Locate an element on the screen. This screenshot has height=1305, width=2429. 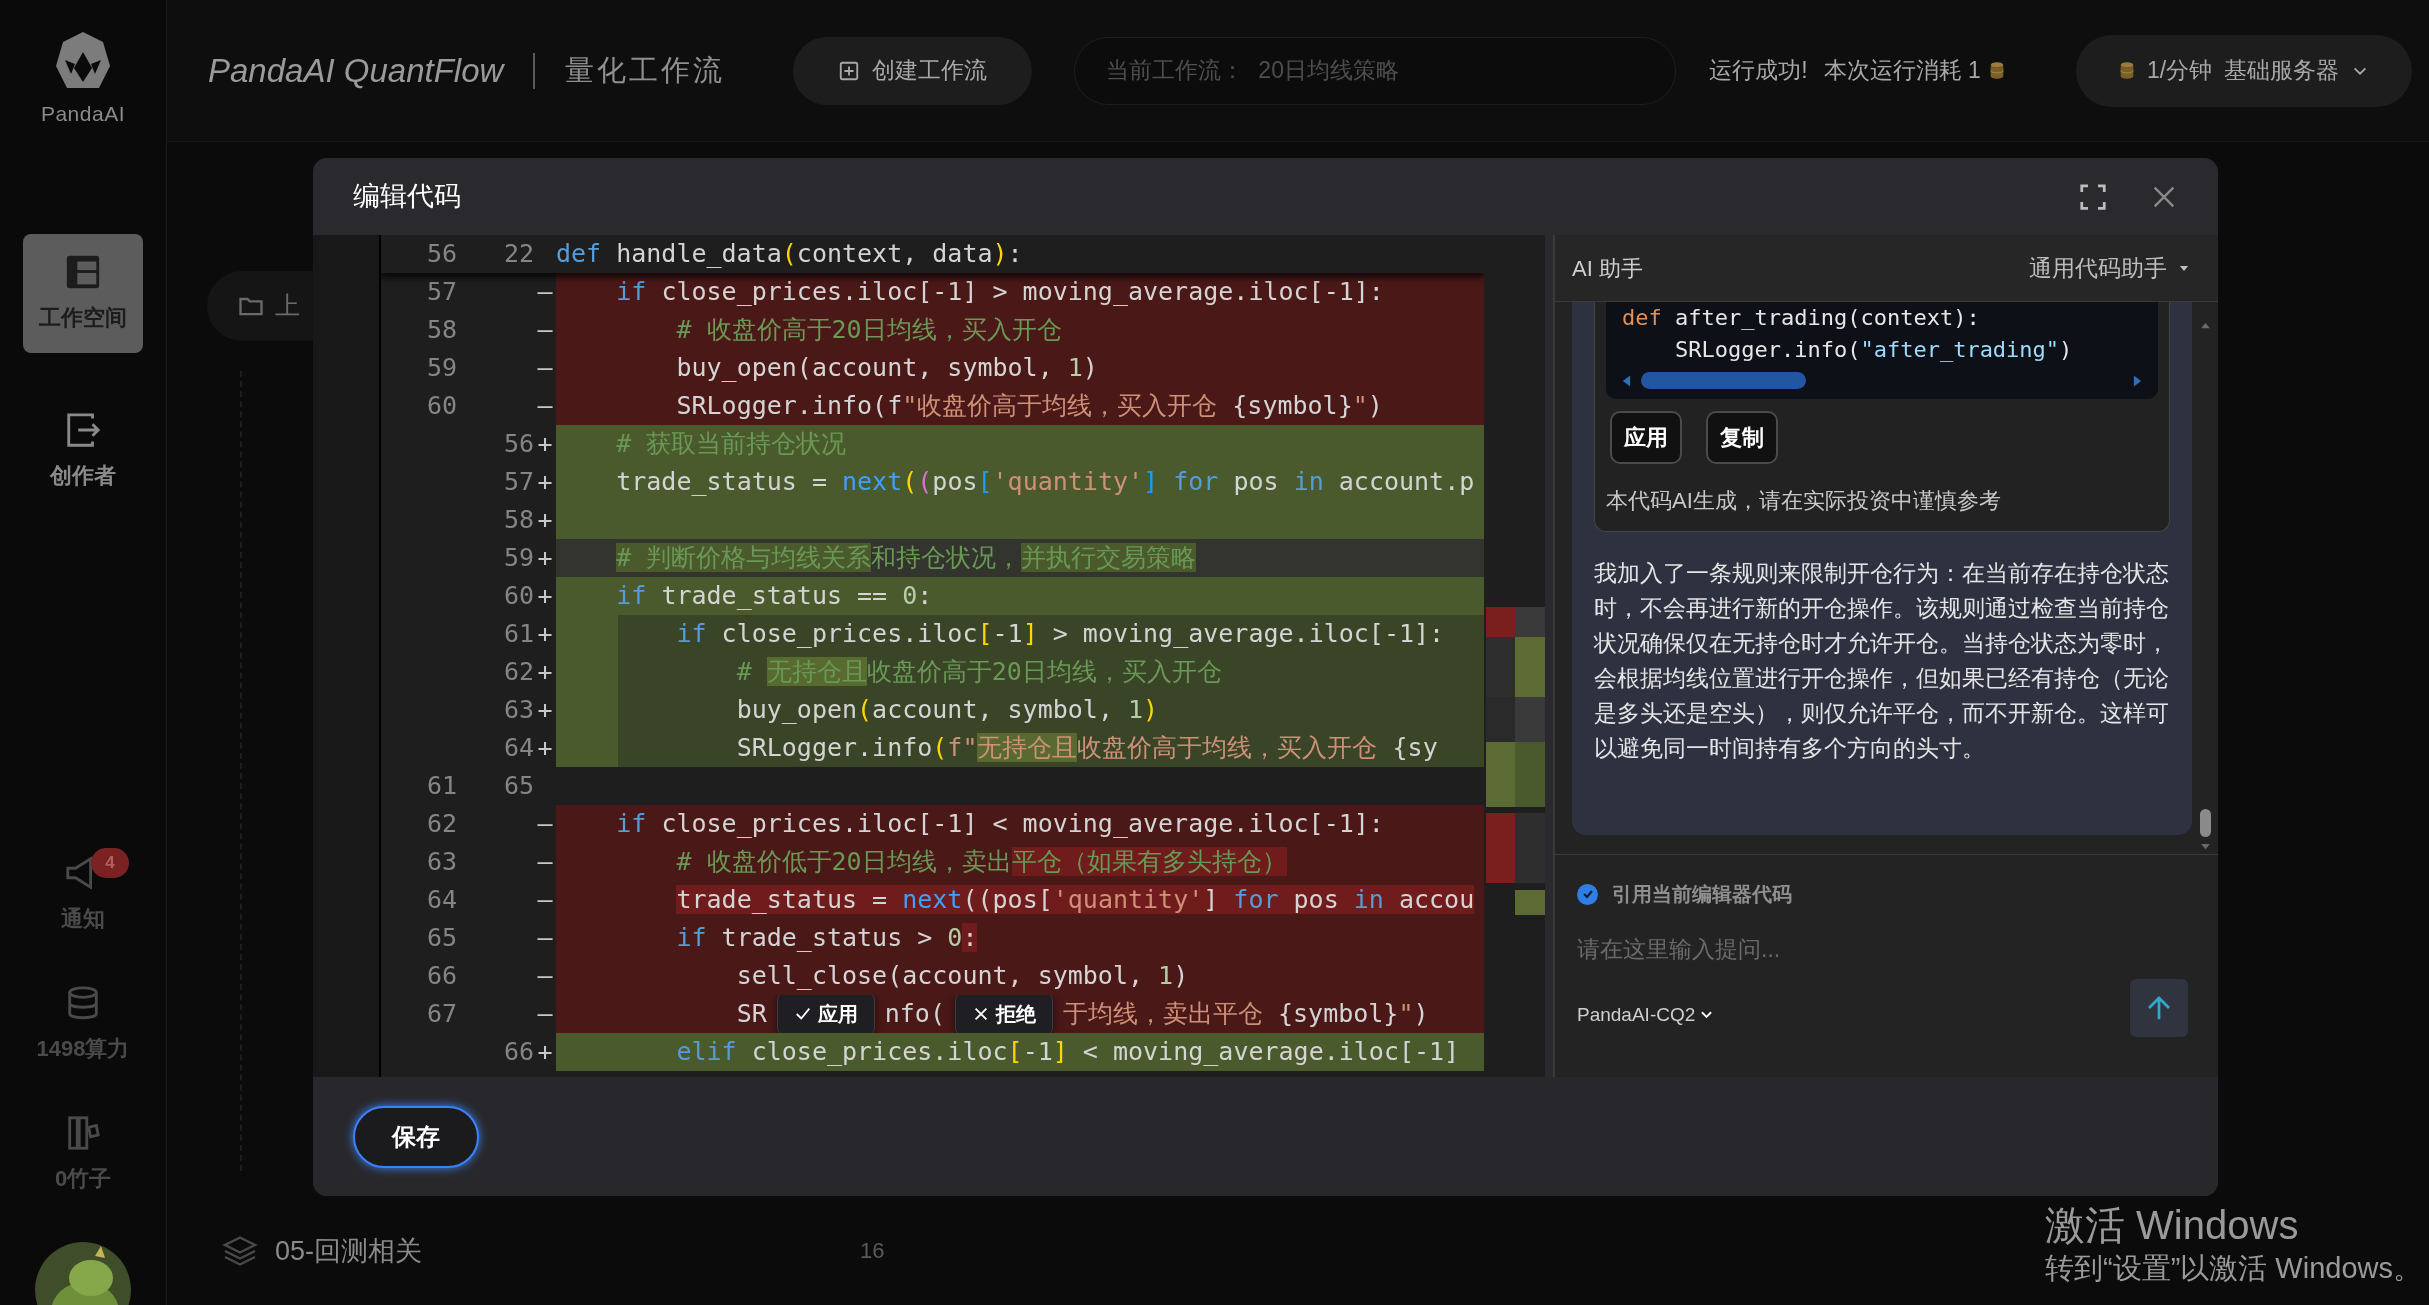
disclaimer-text: 本代码AI生成，请在实际投资中谨慎参考 is located at coordinates (1804, 501).